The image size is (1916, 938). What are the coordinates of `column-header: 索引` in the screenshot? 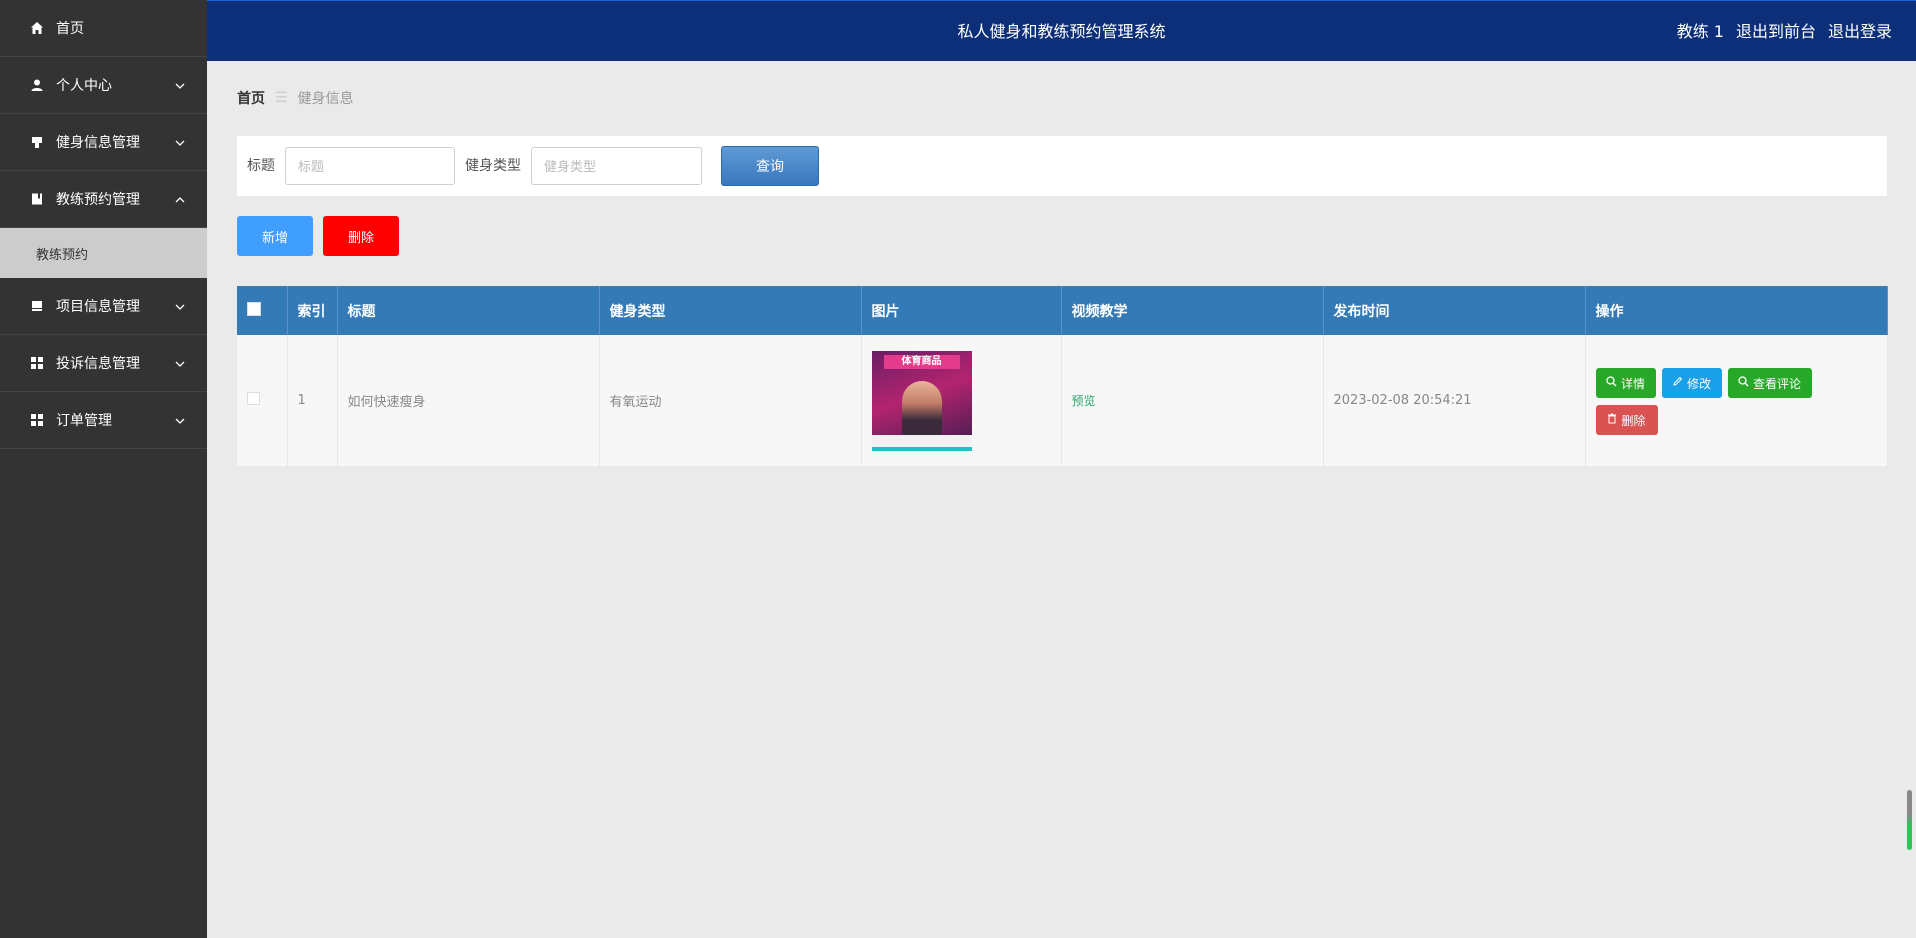 It's located at (312, 310).